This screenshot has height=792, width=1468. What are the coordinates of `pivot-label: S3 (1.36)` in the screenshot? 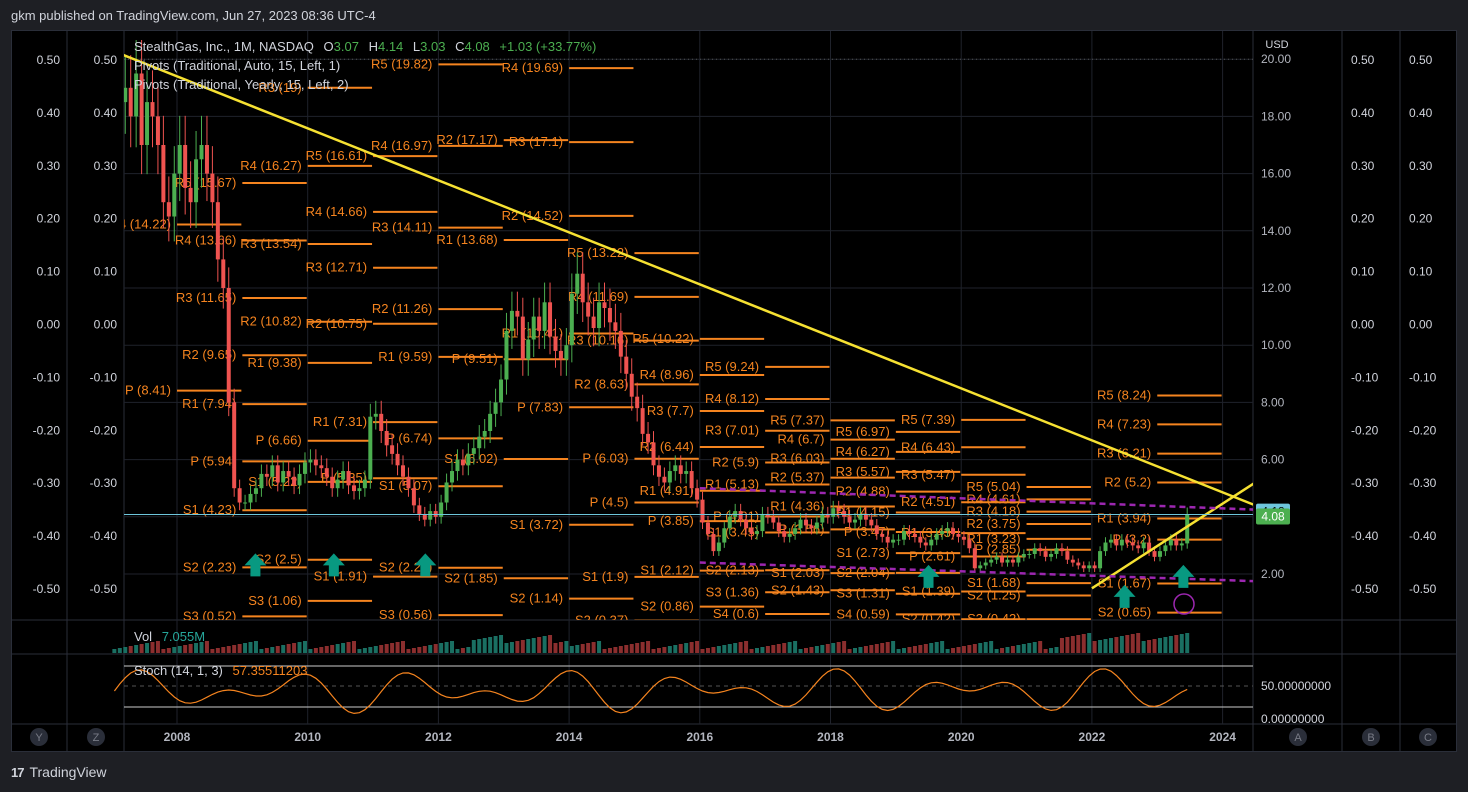 It's located at (732, 591).